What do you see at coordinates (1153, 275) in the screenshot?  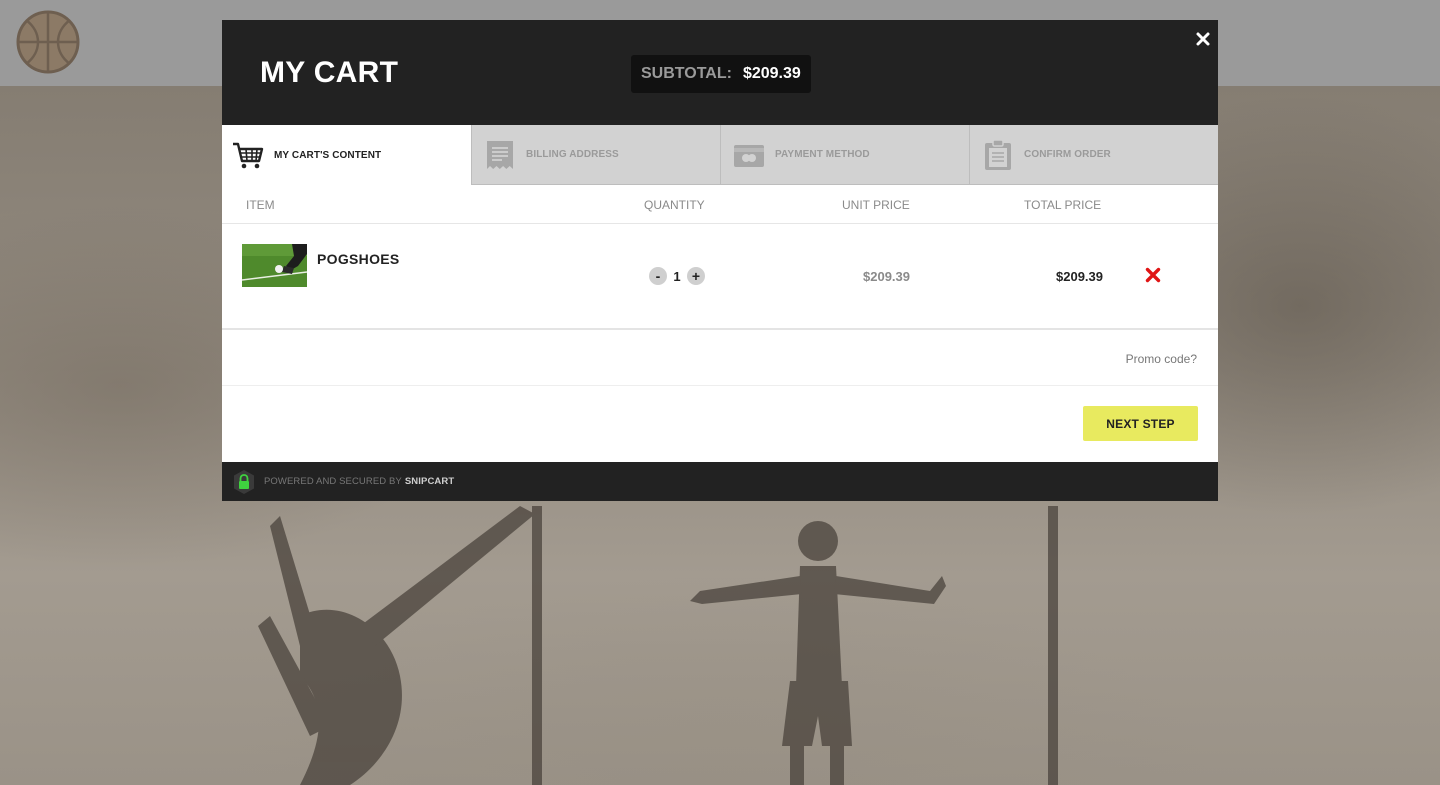 I see `remove-x-icon` at bounding box center [1153, 275].